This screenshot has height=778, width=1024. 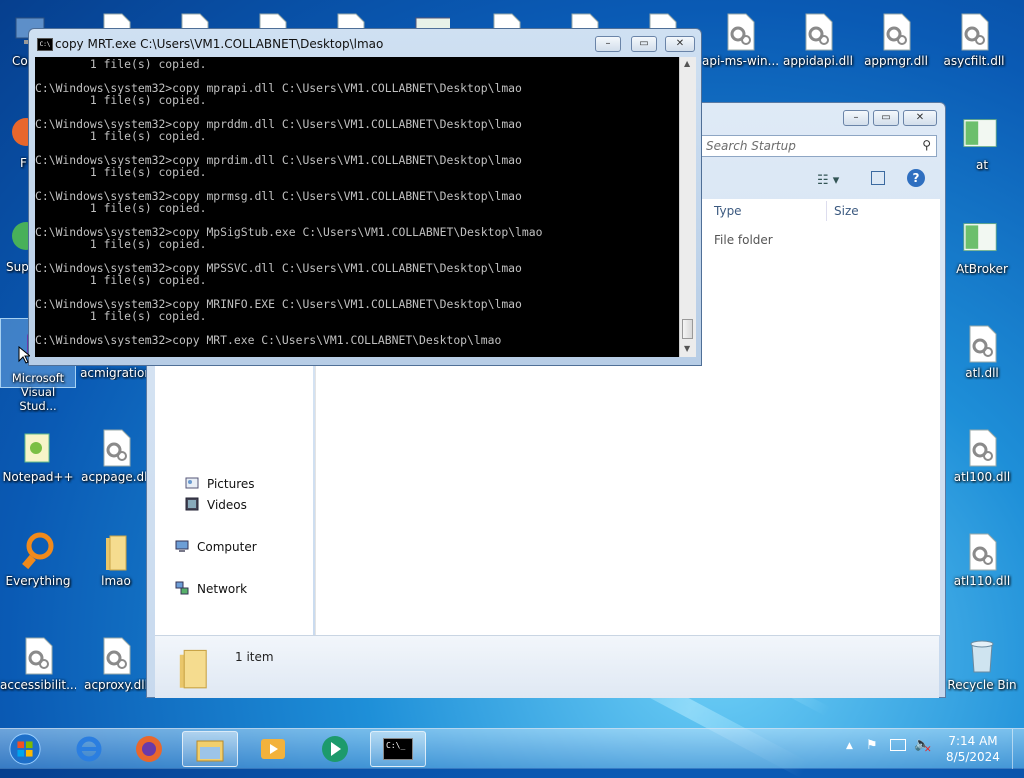 I want to click on desktop-icon-atl100: atl100.dll, so click(x=982, y=457).